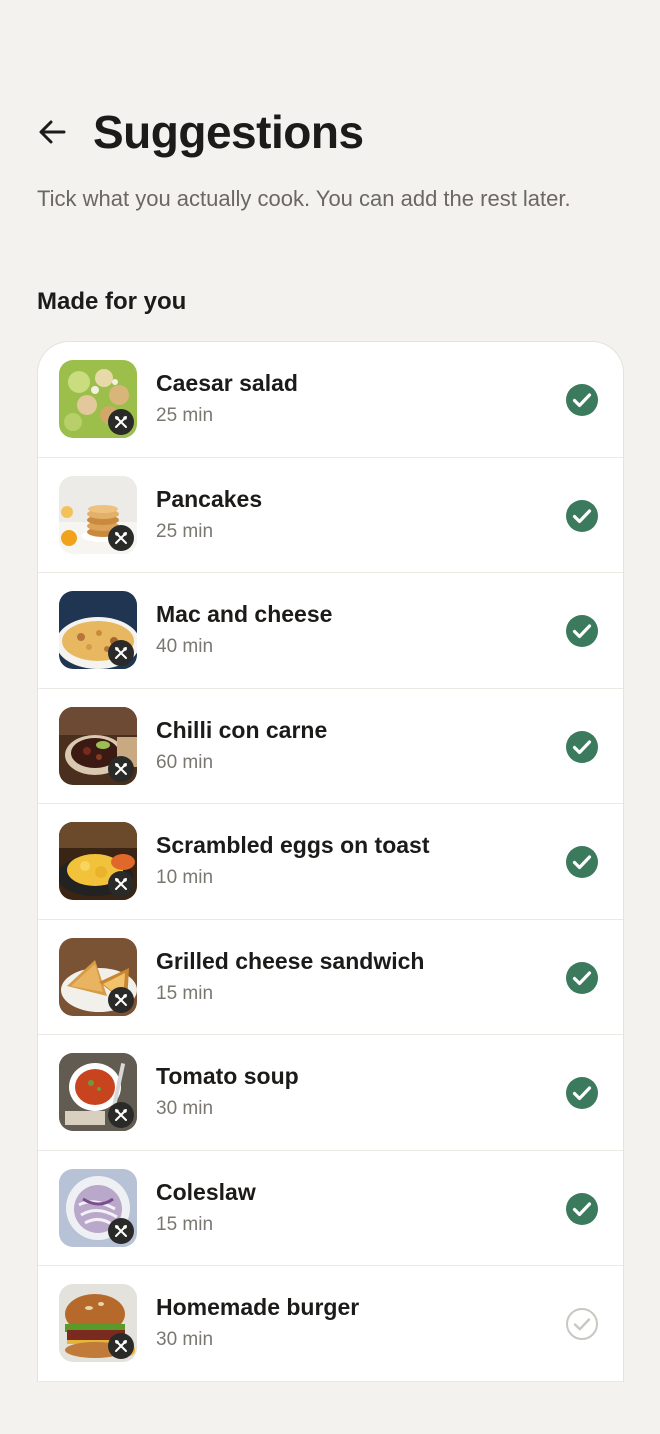 This screenshot has height=1434, width=660. Describe the element at coordinates (293, 845) in the screenshot. I see `recipe-name: Scrambled eggs on toast` at that location.